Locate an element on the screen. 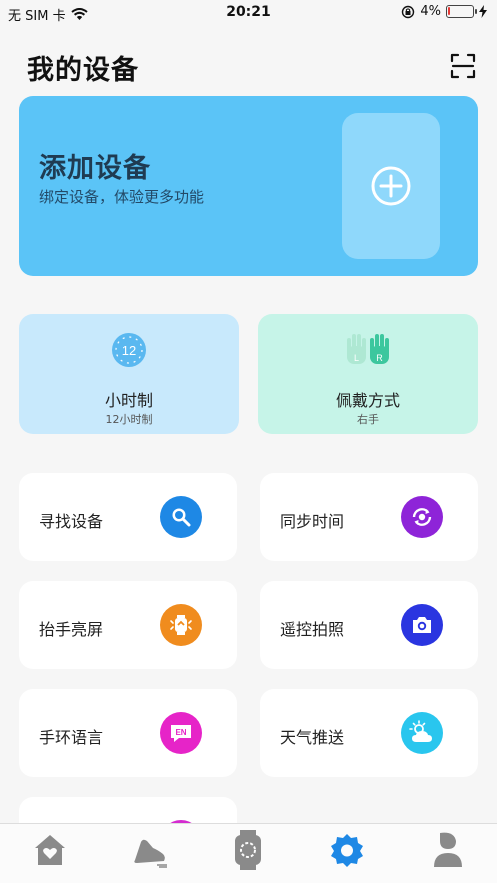 The image size is (497, 883). nav-sport is located at coordinates (150, 850).